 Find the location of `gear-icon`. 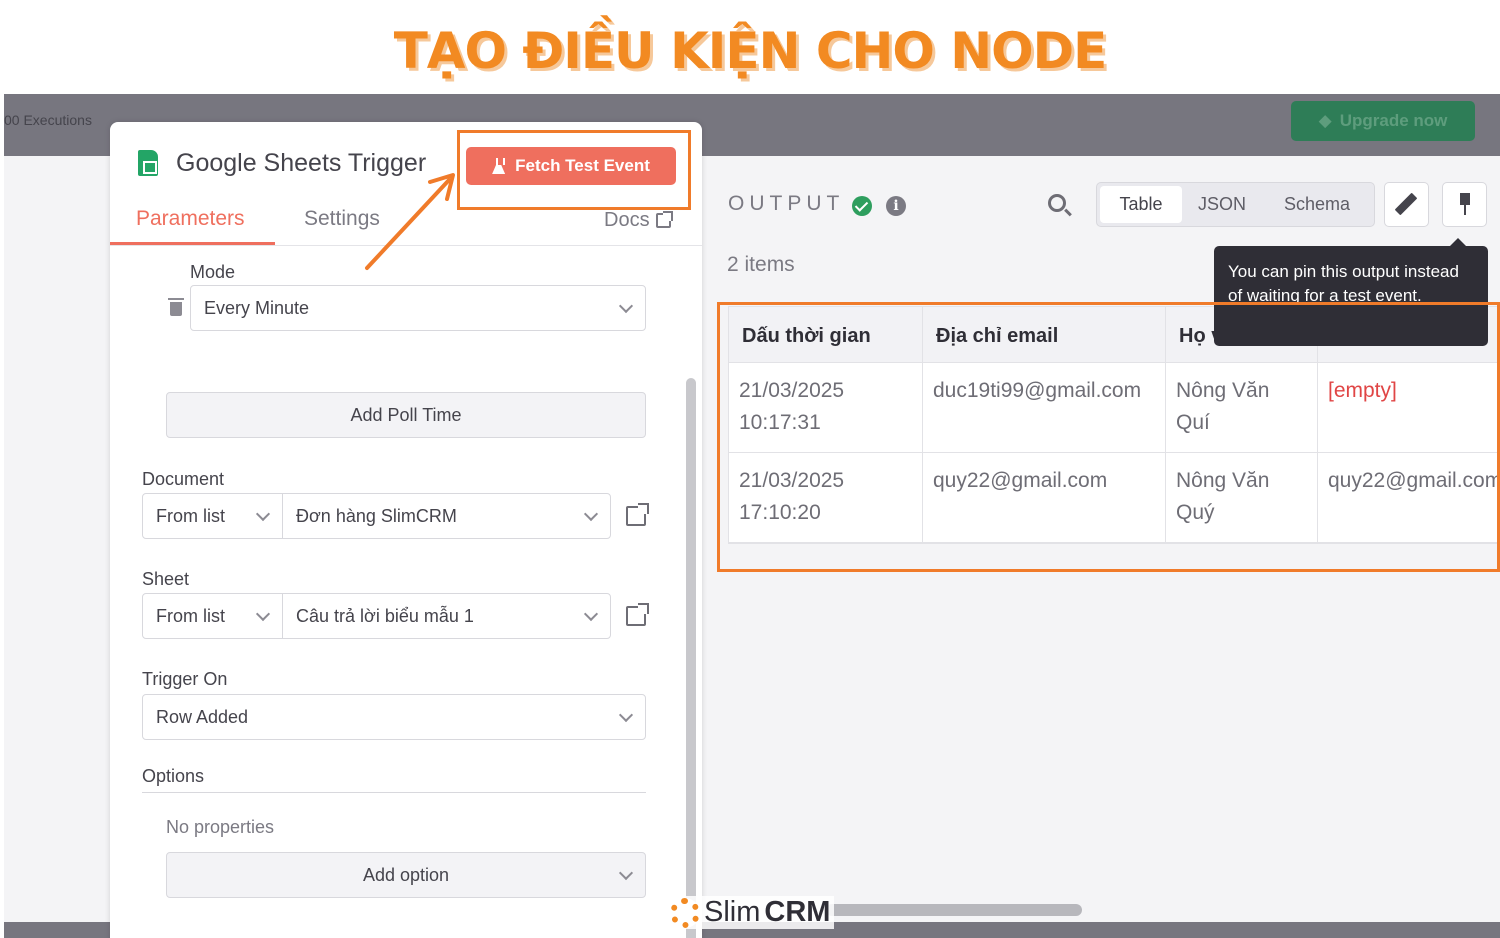

gear-icon is located at coordinates (685, 912).